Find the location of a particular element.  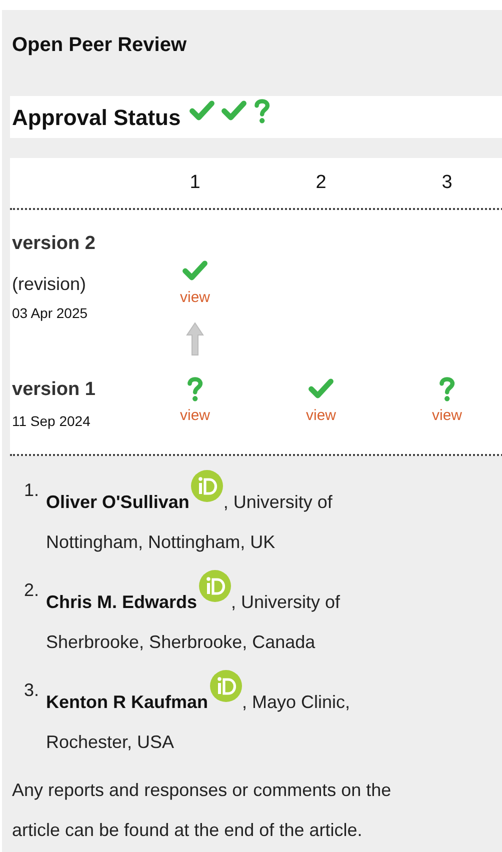

reviewer-affiliation: Sherbrooke, Sherbrooke, Canada is located at coordinates (181, 642).